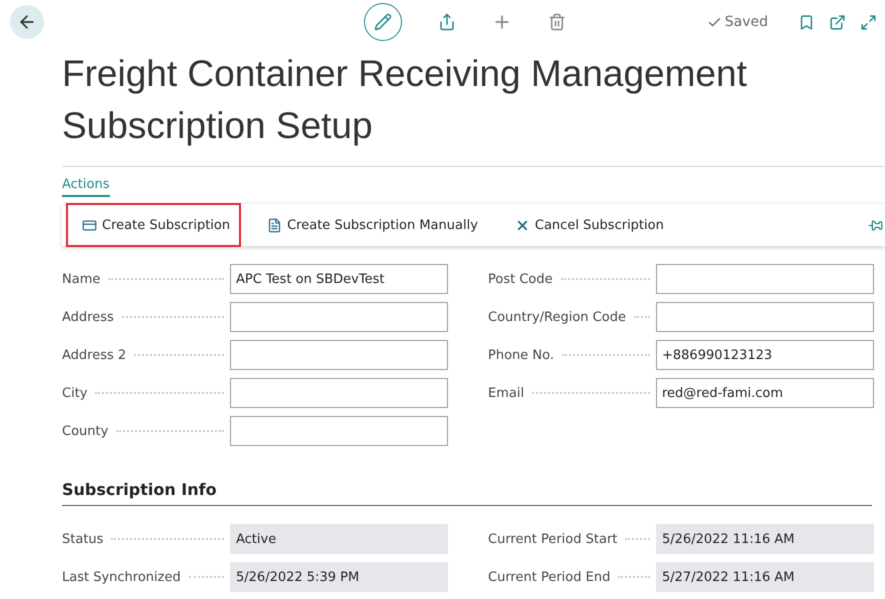 The height and width of the screenshot is (599, 885). Describe the element at coordinates (467, 493) in the screenshot. I see `section-heading: Subscription Info` at that location.